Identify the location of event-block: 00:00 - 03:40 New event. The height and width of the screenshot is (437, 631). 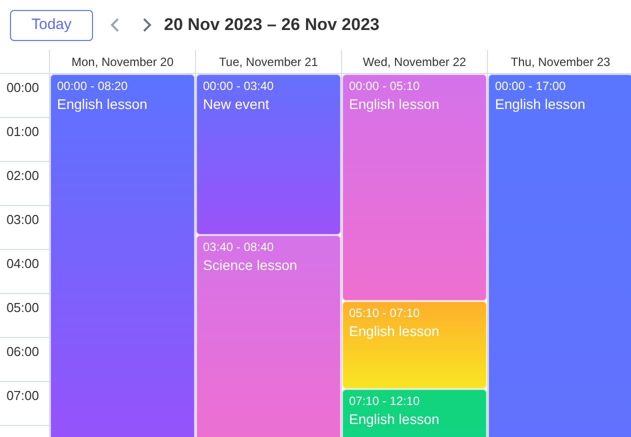
(268, 155).